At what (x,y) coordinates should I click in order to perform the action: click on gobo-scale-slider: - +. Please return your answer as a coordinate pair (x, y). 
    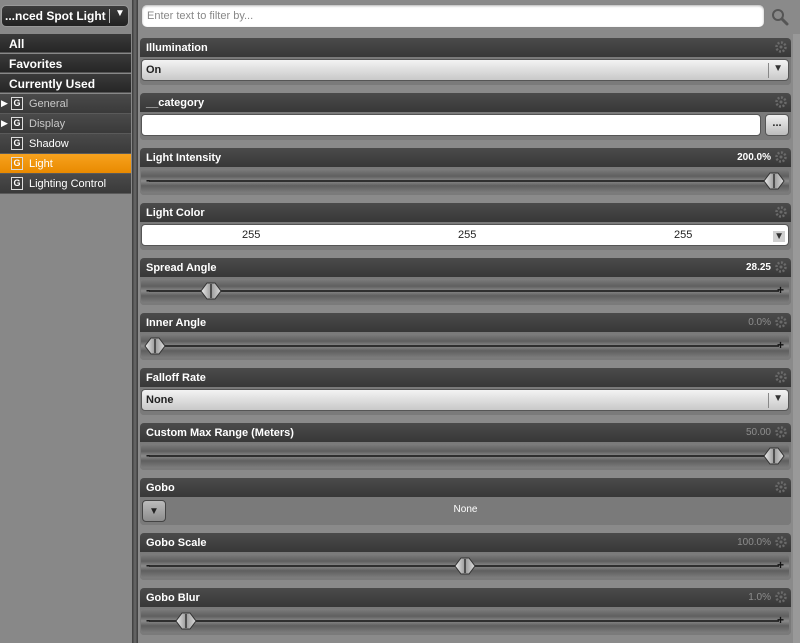
    Looking at the image, I should click on (465, 566).